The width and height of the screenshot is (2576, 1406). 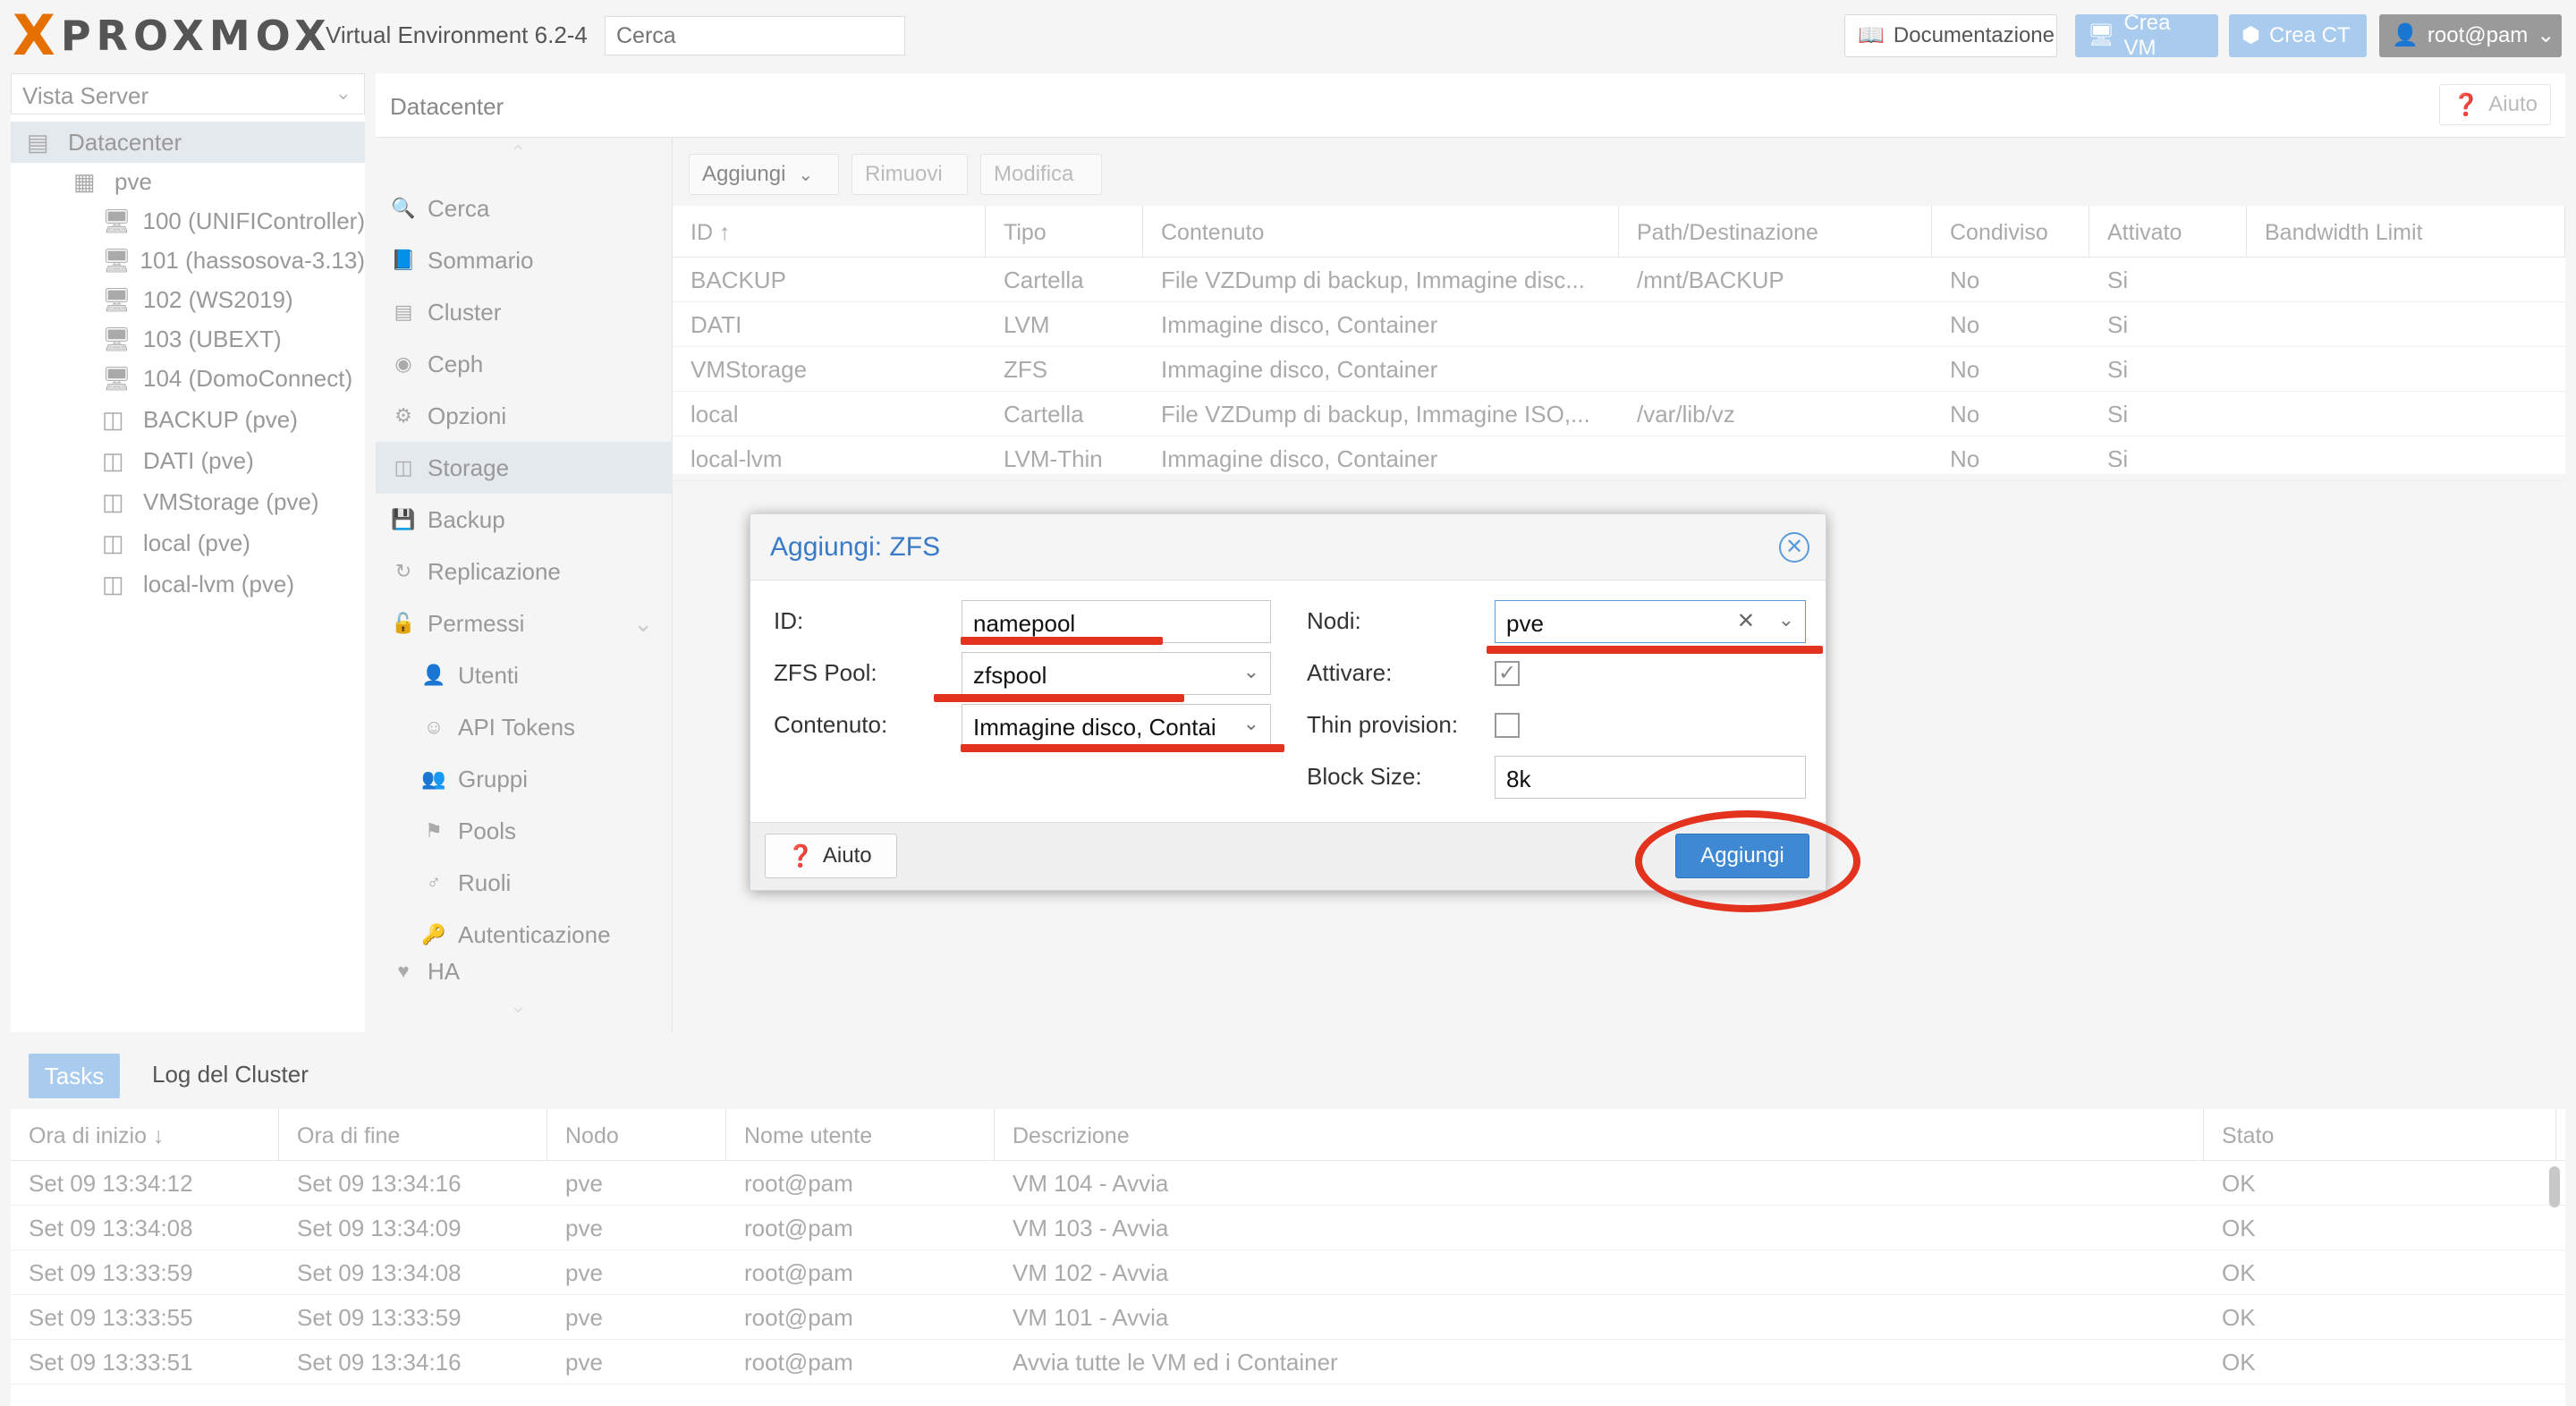 What do you see at coordinates (188, 502) in the screenshot?
I see `tree-item: ◫ VMStorage (pve)` at bounding box center [188, 502].